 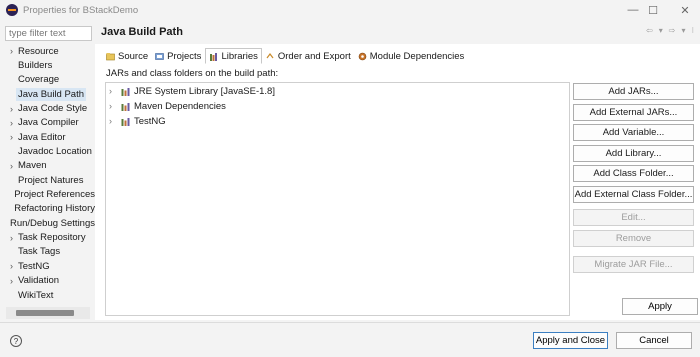 I want to click on nav-item-label: Java Editor, so click(x=42, y=137).